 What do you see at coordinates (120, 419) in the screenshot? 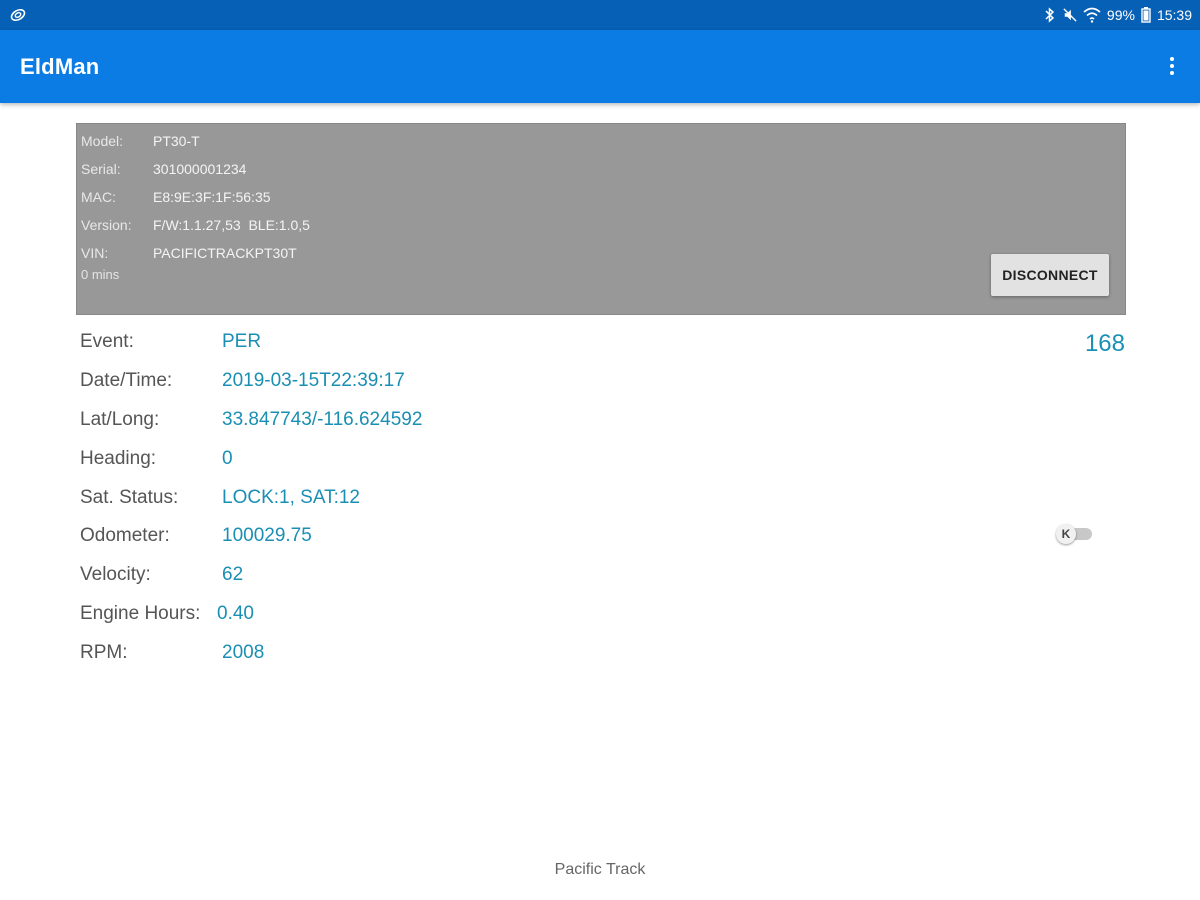
I see `data-label: Lat/Long:` at bounding box center [120, 419].